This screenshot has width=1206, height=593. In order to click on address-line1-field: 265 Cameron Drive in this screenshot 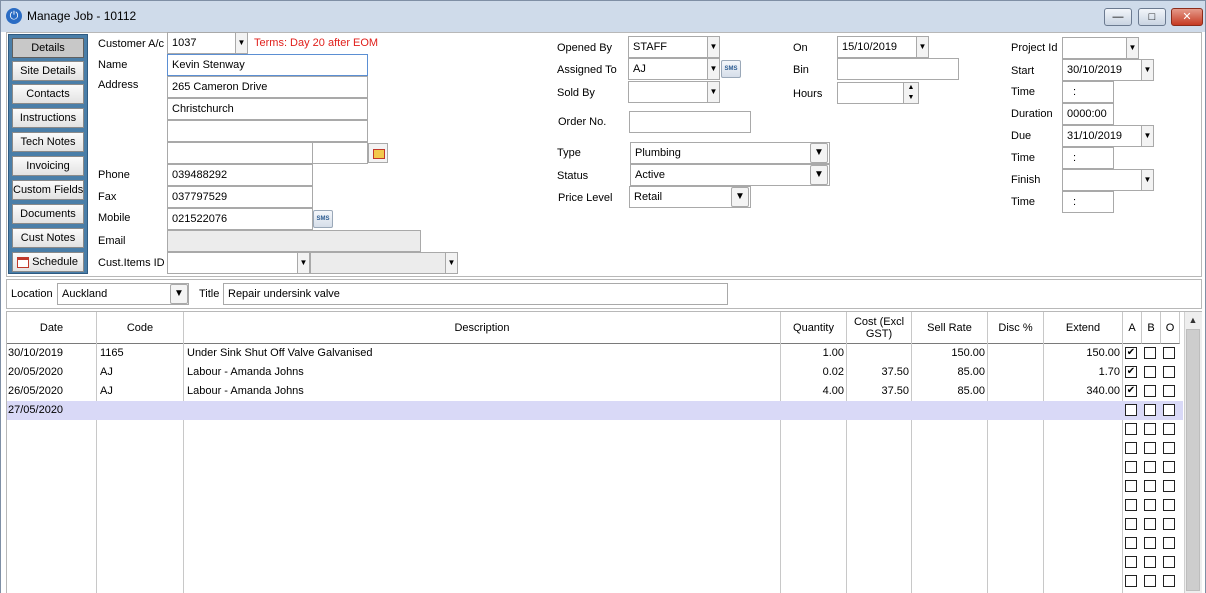, I will do `click(267, 87)`.